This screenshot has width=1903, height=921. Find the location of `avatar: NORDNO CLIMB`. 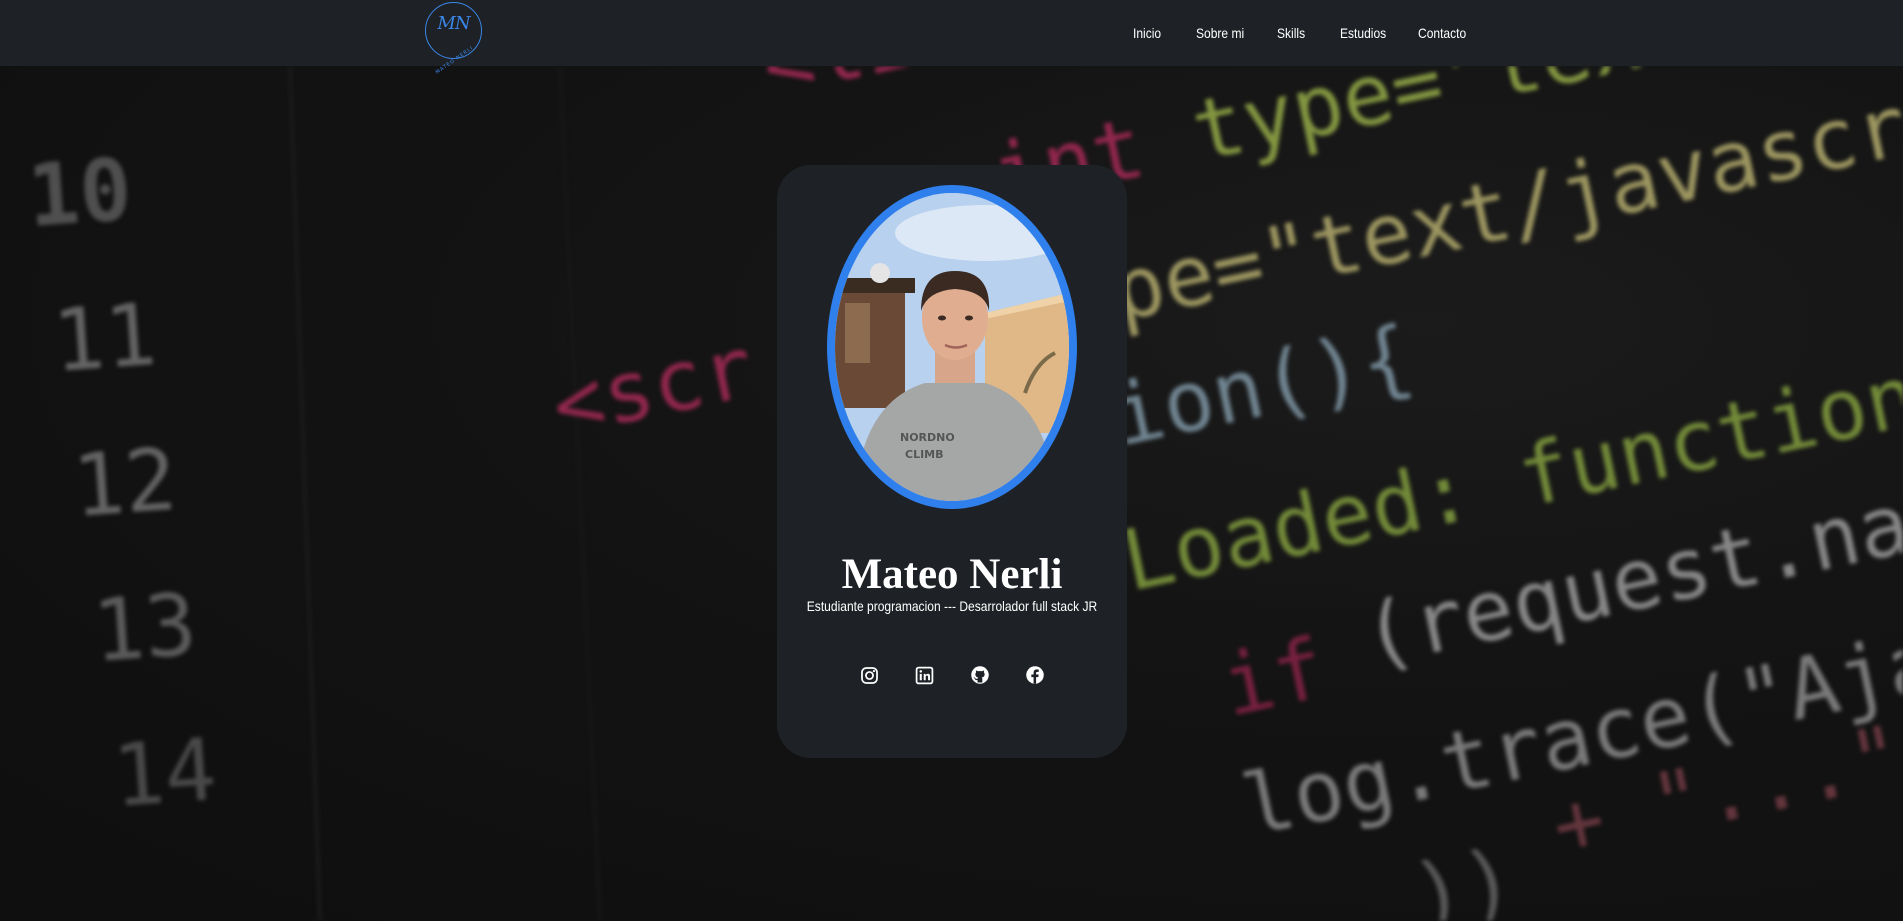

avatar: NORDNO CLIMB is located at coordinates (952, 347).